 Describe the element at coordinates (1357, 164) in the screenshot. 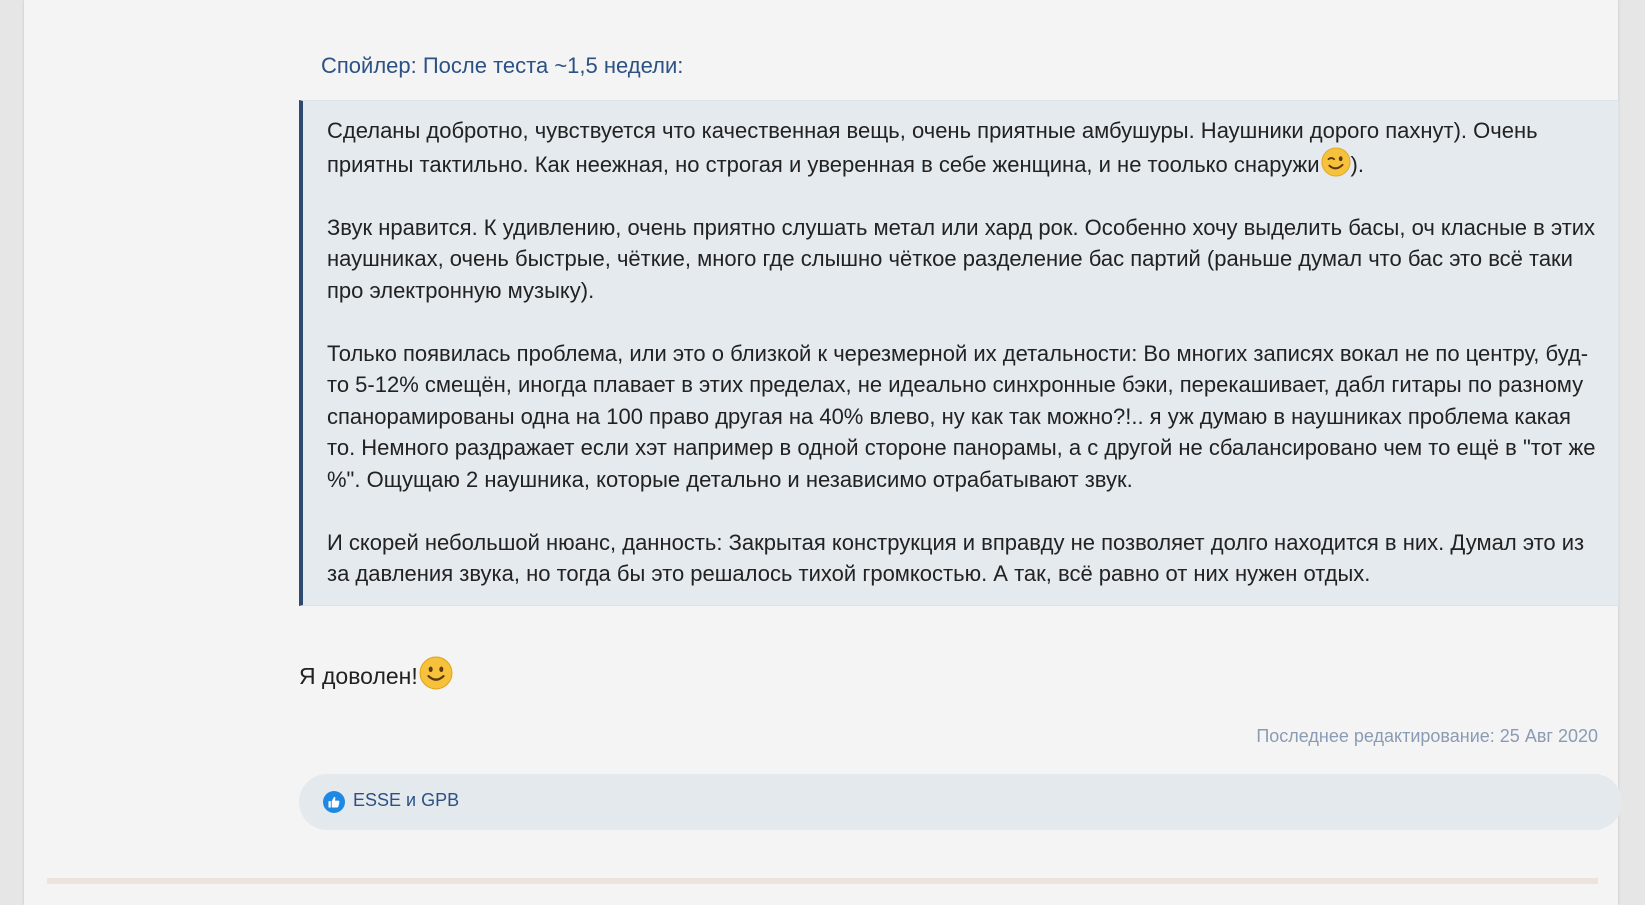

I see `paragraph-suffix: ).` at that location.